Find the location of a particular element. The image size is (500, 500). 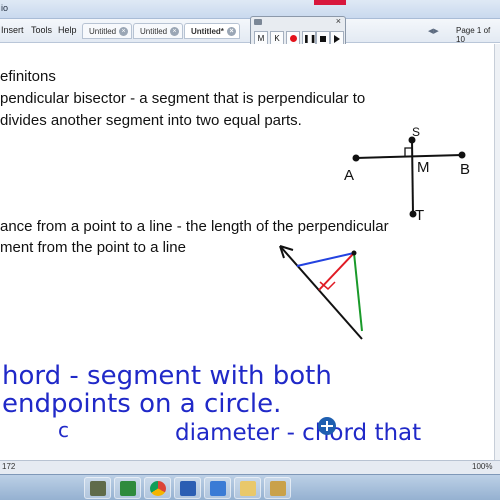

app-icon is located at coordinates (218, 488).